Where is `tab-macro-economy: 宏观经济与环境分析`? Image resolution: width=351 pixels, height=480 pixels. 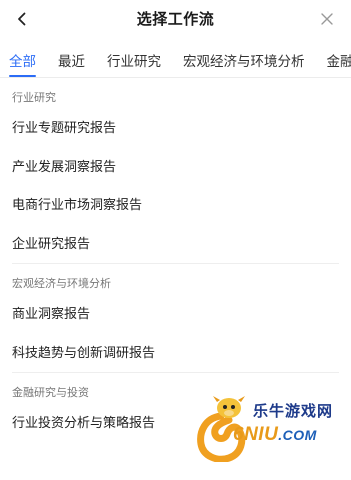
tab-macro-economy: 宏观经济与环境分析 is located at coordinates (244, 58).